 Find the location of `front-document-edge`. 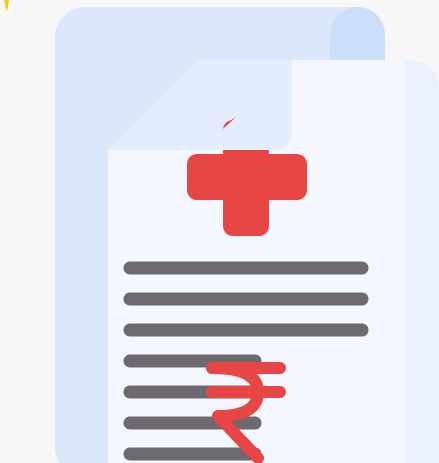

front-document-edge is located at coordinates (422, 261).